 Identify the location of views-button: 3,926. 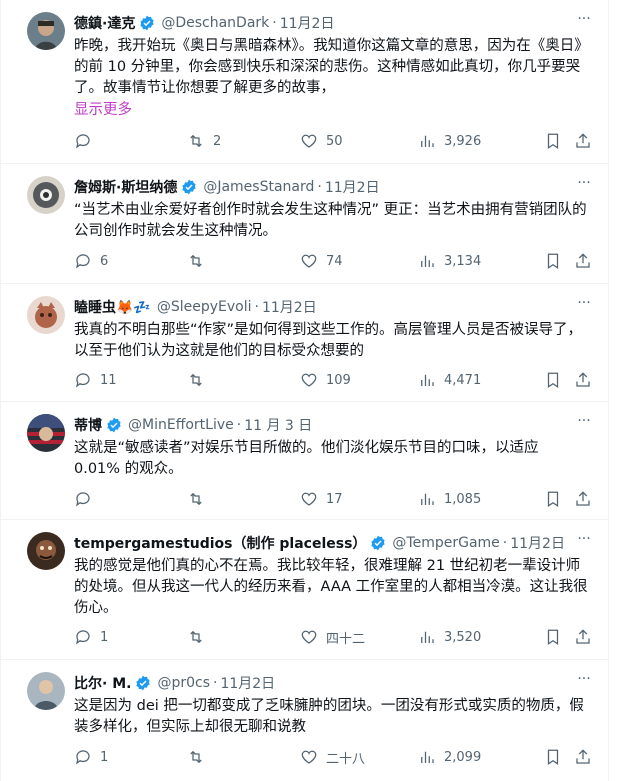
(449, 141).